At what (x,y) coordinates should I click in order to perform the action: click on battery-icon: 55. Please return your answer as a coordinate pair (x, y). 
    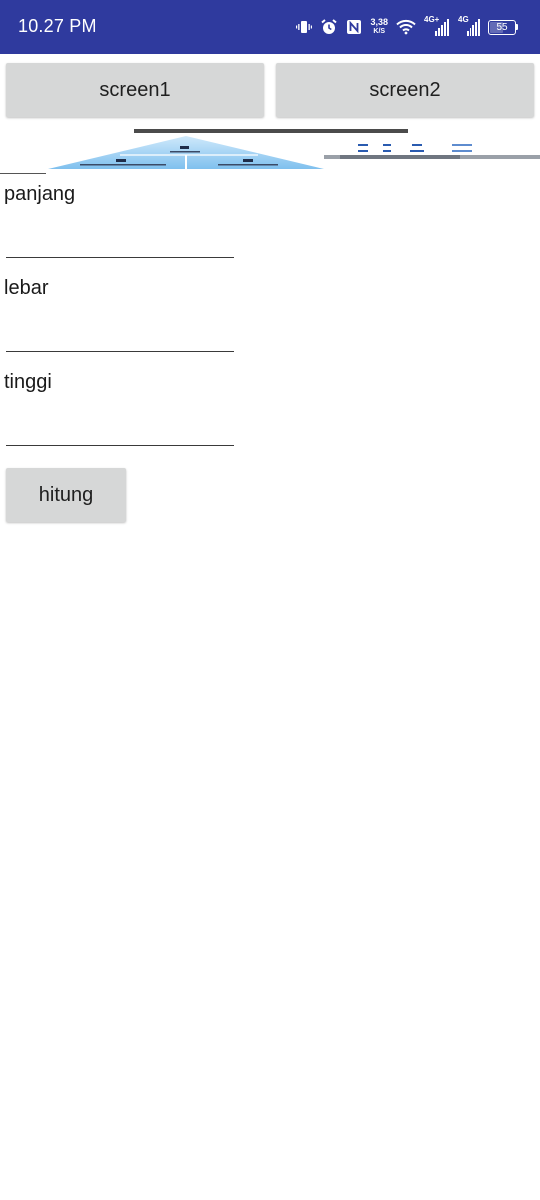
    Looking at the image, I should click on (503, 27).